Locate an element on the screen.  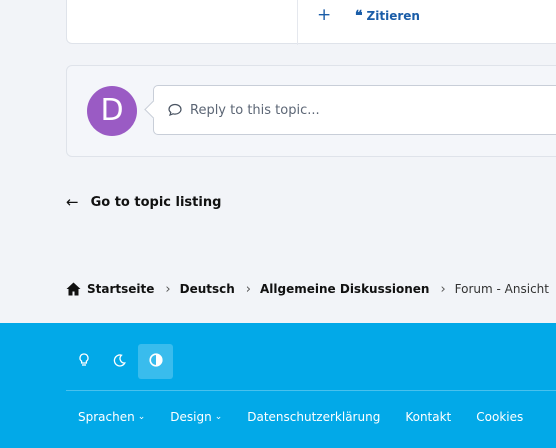
breadcrumb-item-startseite: Startseite is located at coordinates (120, 289).